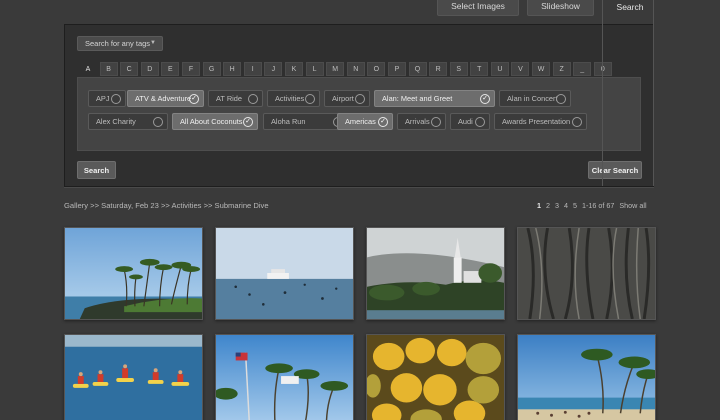 The width and height of the screenshot is (720, 420). What do you see at coordinates (360, 121) in the screenshot?
I see `tag-label: Americas` at bounding box center [360, 121].